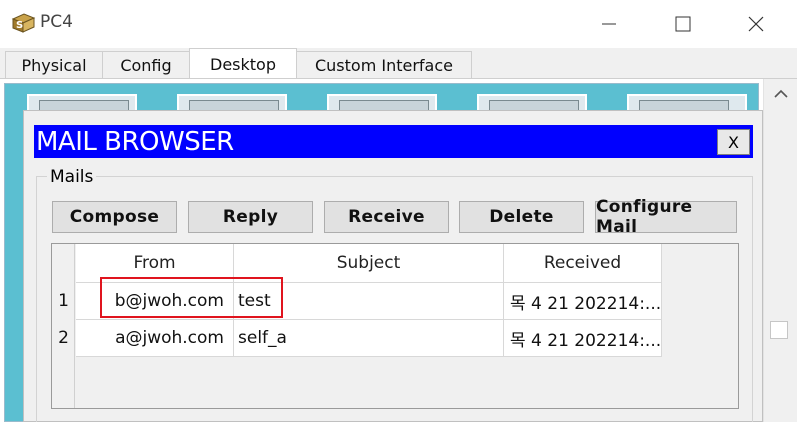 This screenshot has height=422, width=797. Describe the element at coordinates (19, 25) in the screenshot. I see `svg-text: S` at that location.